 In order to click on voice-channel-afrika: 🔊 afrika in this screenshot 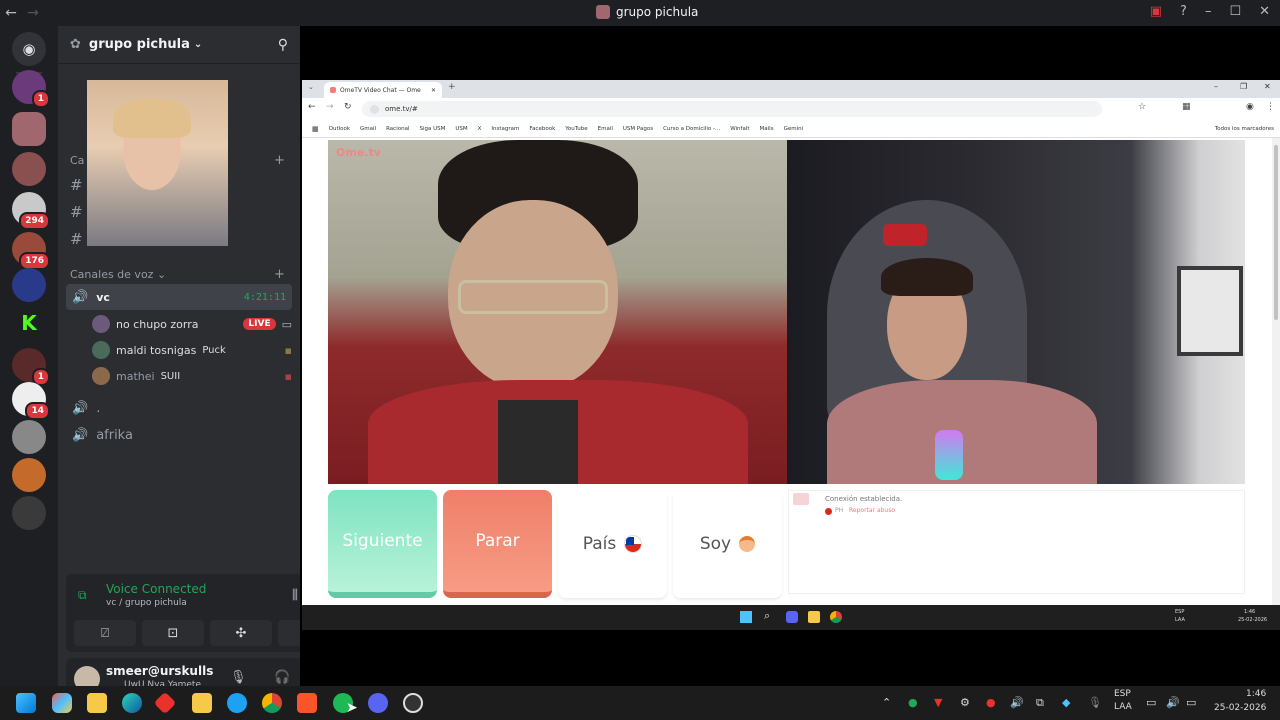, I will do `click(179, 435)`.